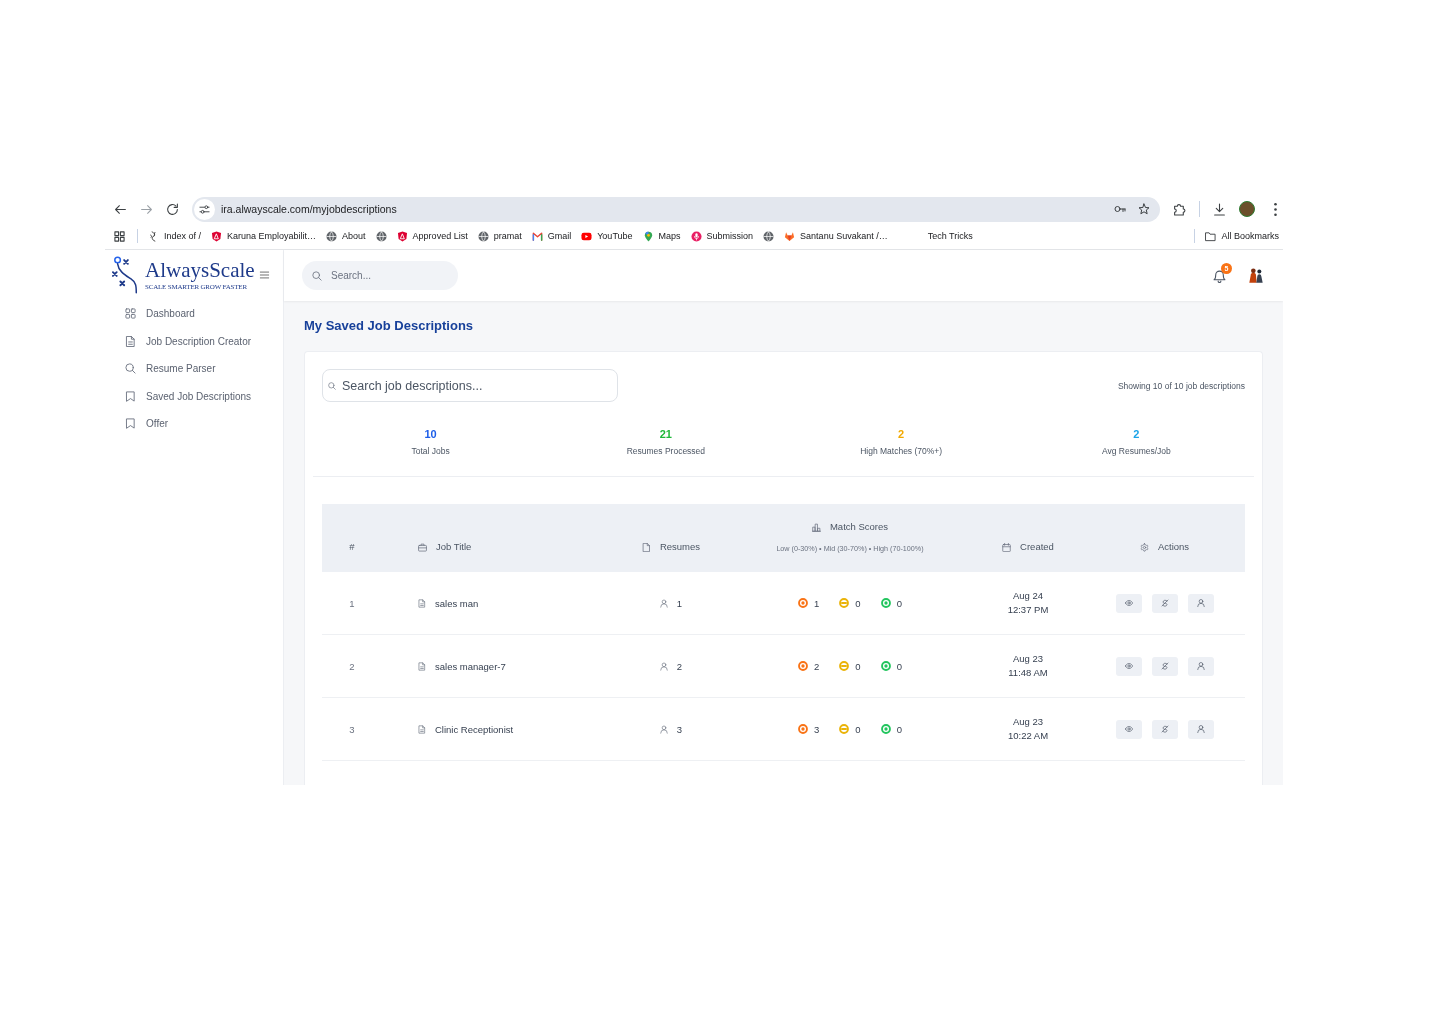 This screenshot has height=1024, width=1440. What do you see at coordinates (1247, 209) in the screenshot?
I see `profile-avatar` at bounding box center [1247, 209].